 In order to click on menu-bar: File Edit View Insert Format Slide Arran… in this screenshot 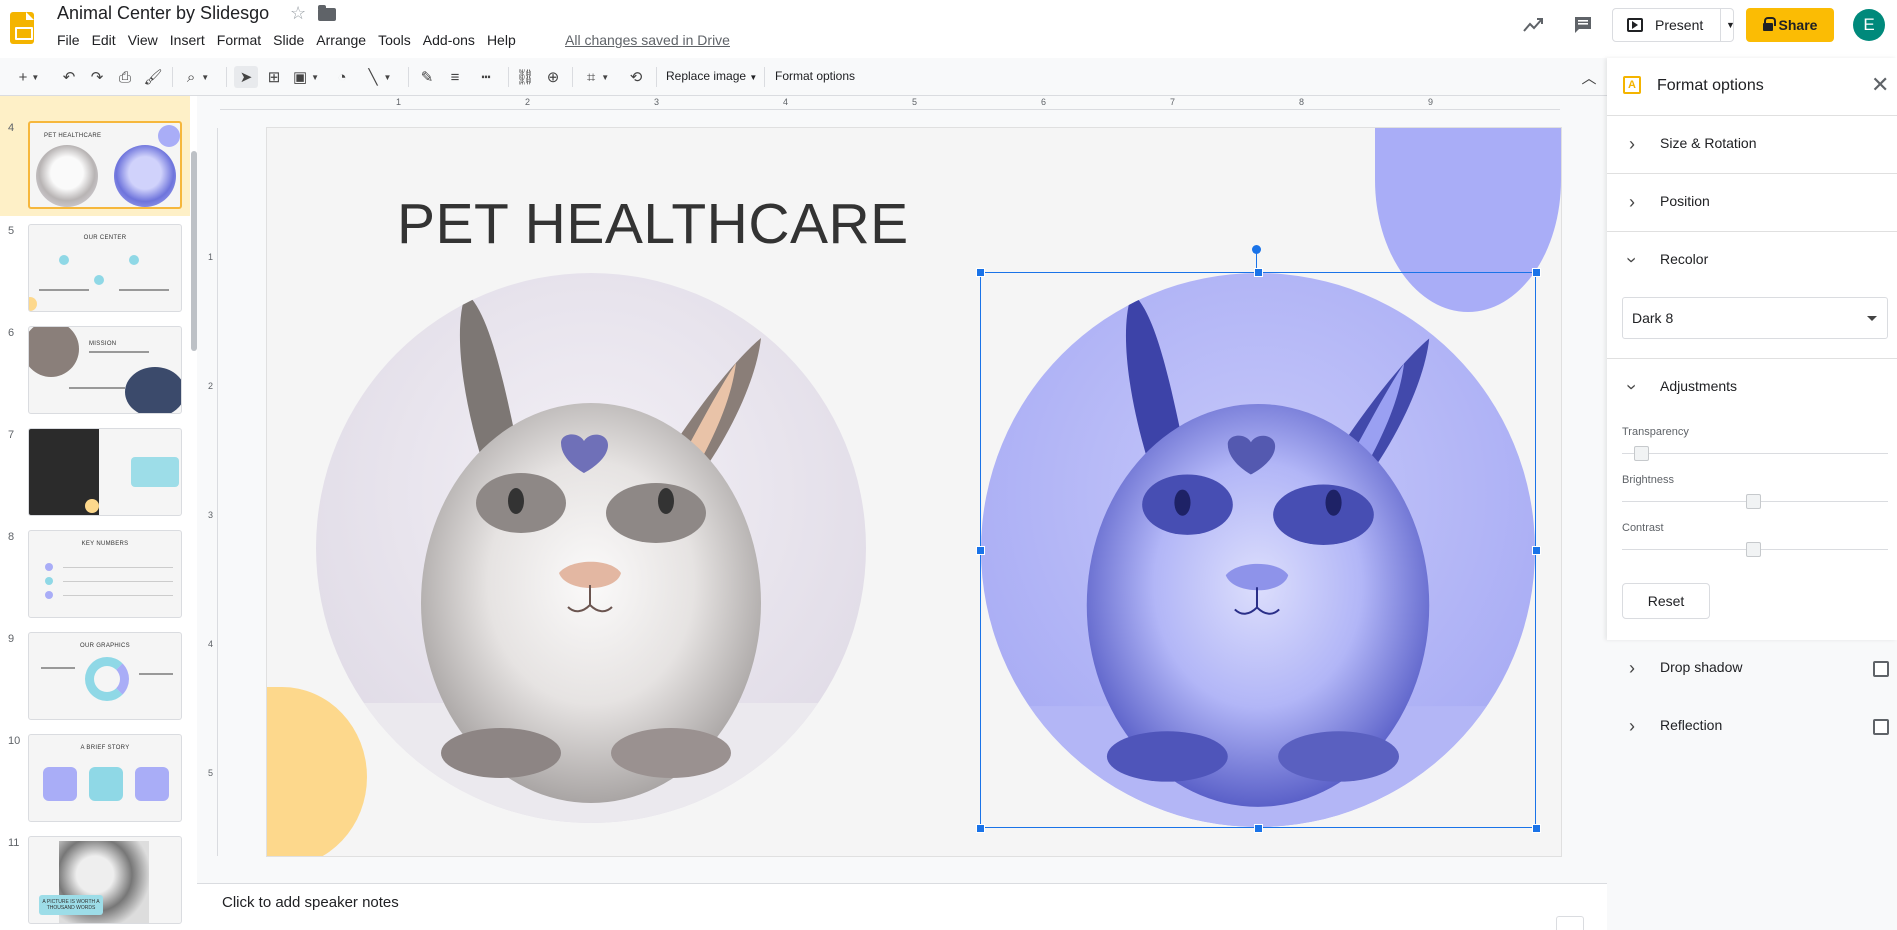, I will do `click(292, 40)`.